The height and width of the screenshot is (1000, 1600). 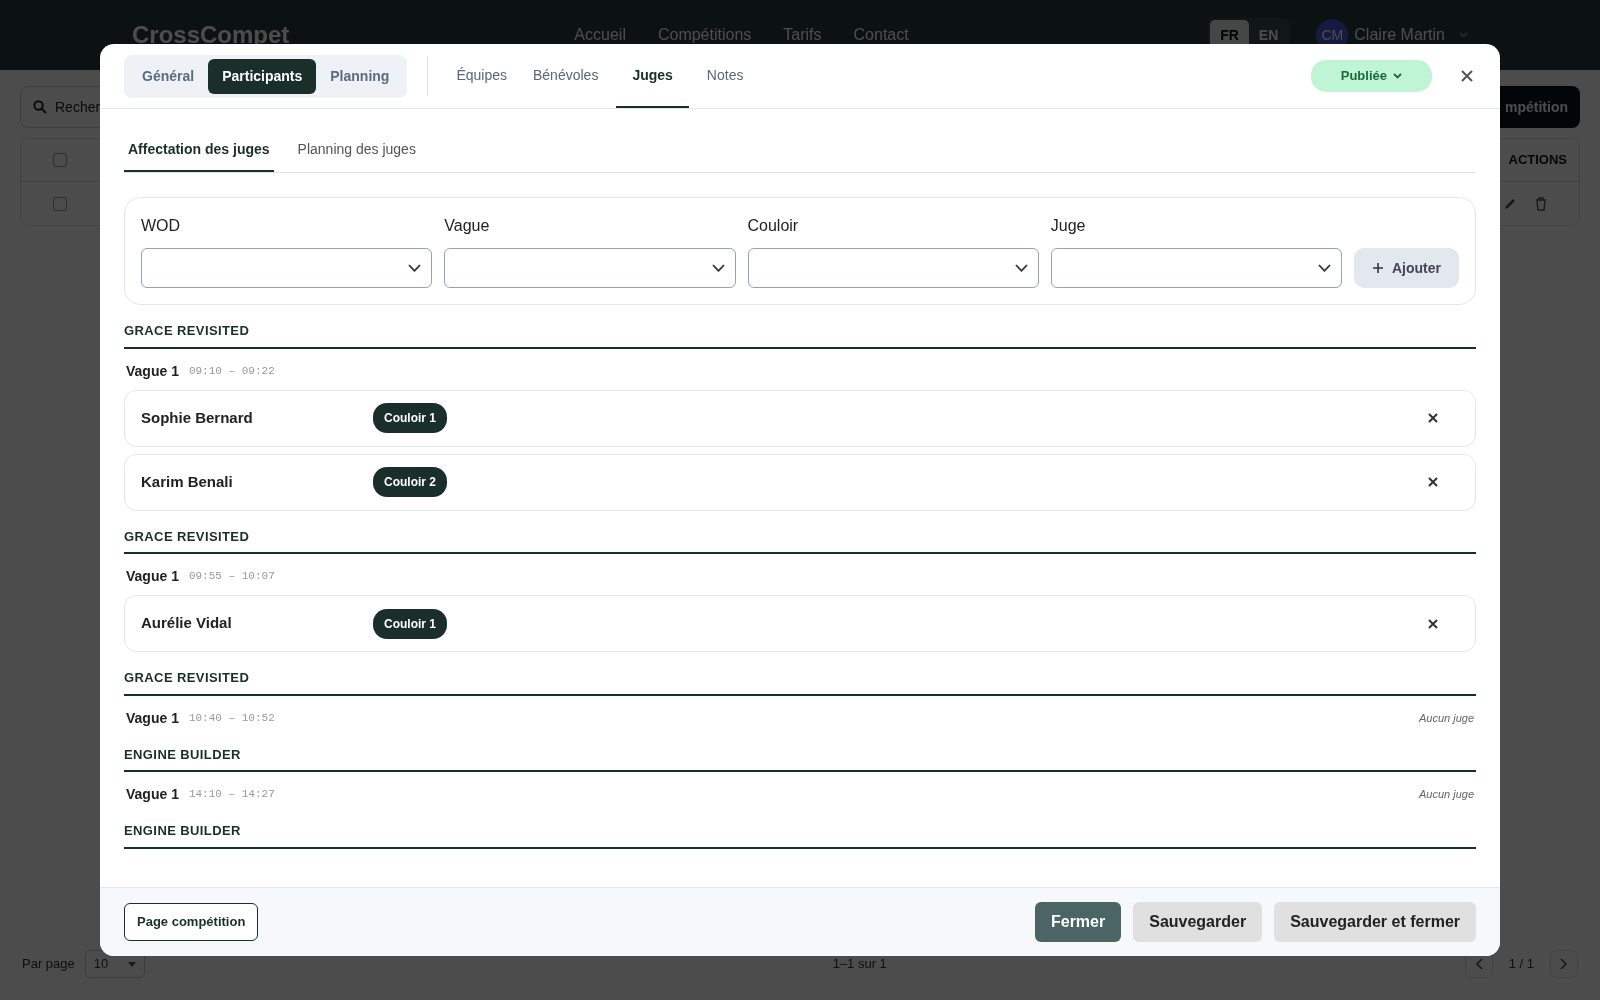 What do you see at coordinates (1371, 76) in the screenshot?
I see `status-dropdown: Publiée` at bounding box center [1371, 76].